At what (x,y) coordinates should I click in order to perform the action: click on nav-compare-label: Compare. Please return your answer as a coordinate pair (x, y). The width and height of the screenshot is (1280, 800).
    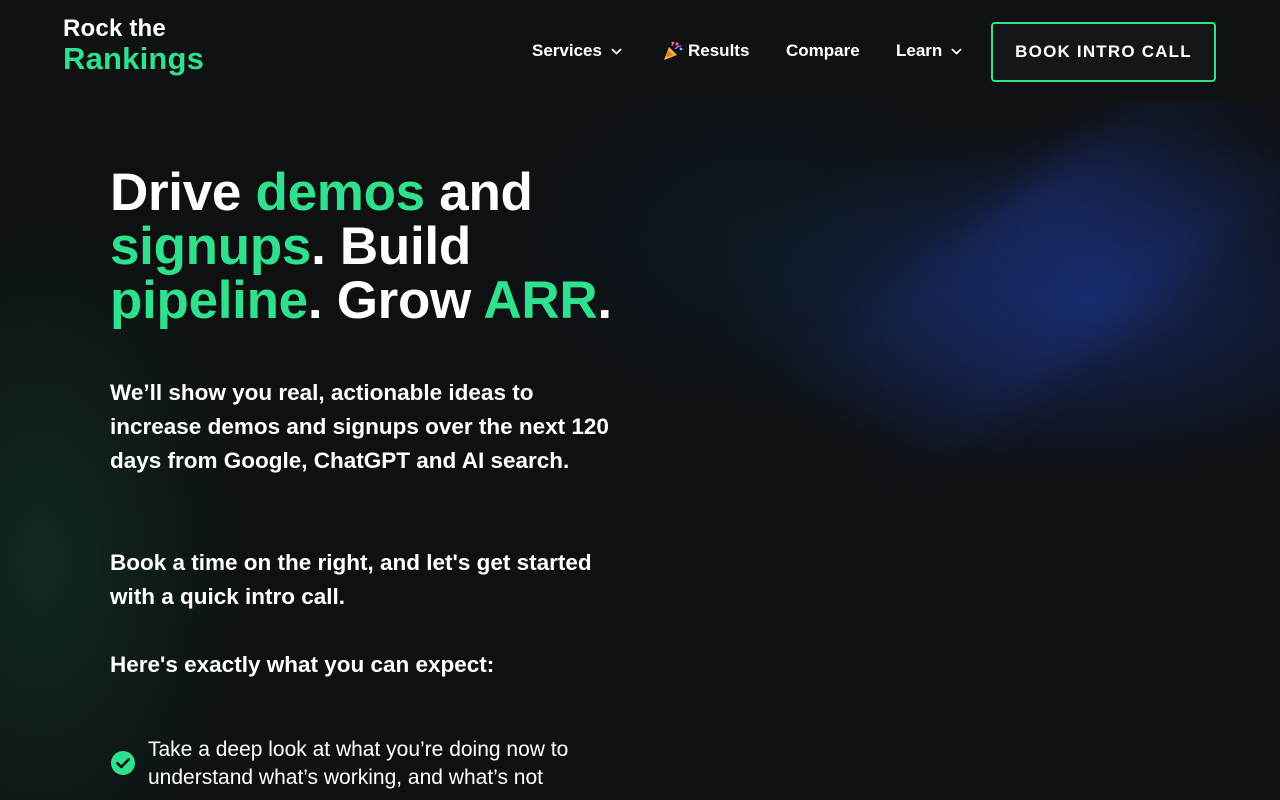
    Looking at the image, I should click on (823, 50).